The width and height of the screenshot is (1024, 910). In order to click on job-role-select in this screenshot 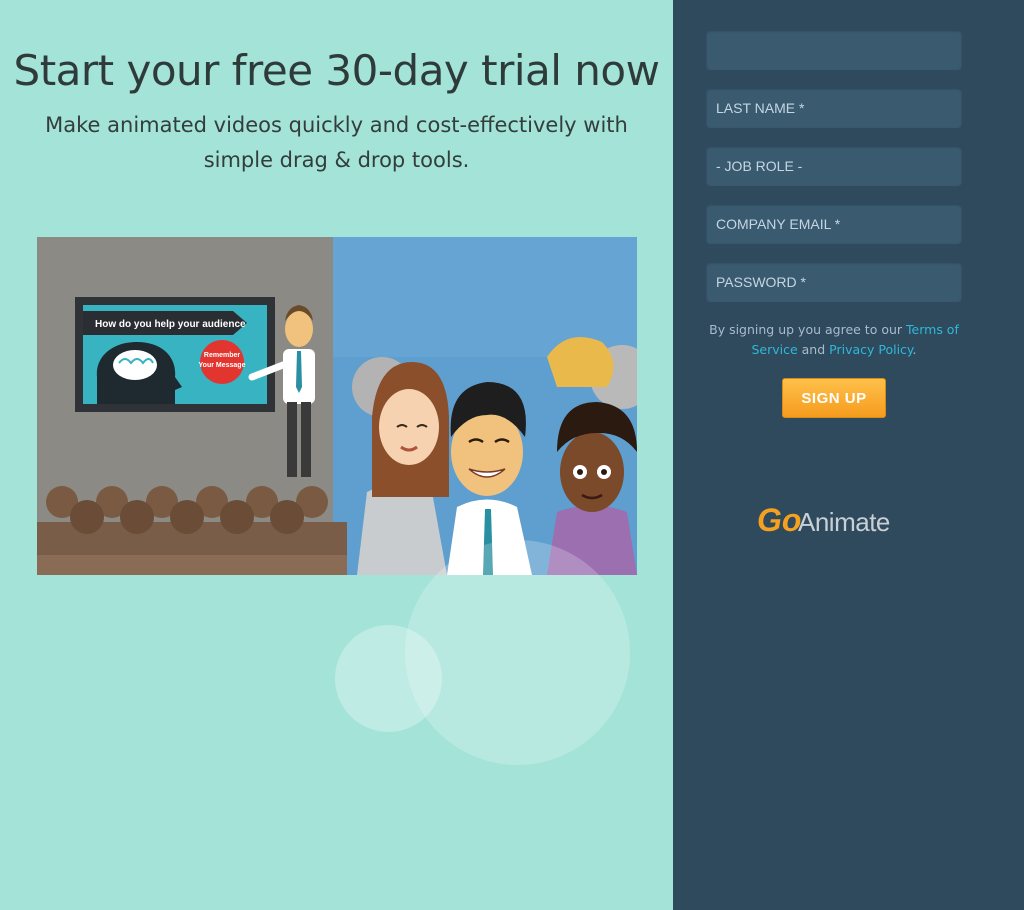, I will do `click(834, 166)`.